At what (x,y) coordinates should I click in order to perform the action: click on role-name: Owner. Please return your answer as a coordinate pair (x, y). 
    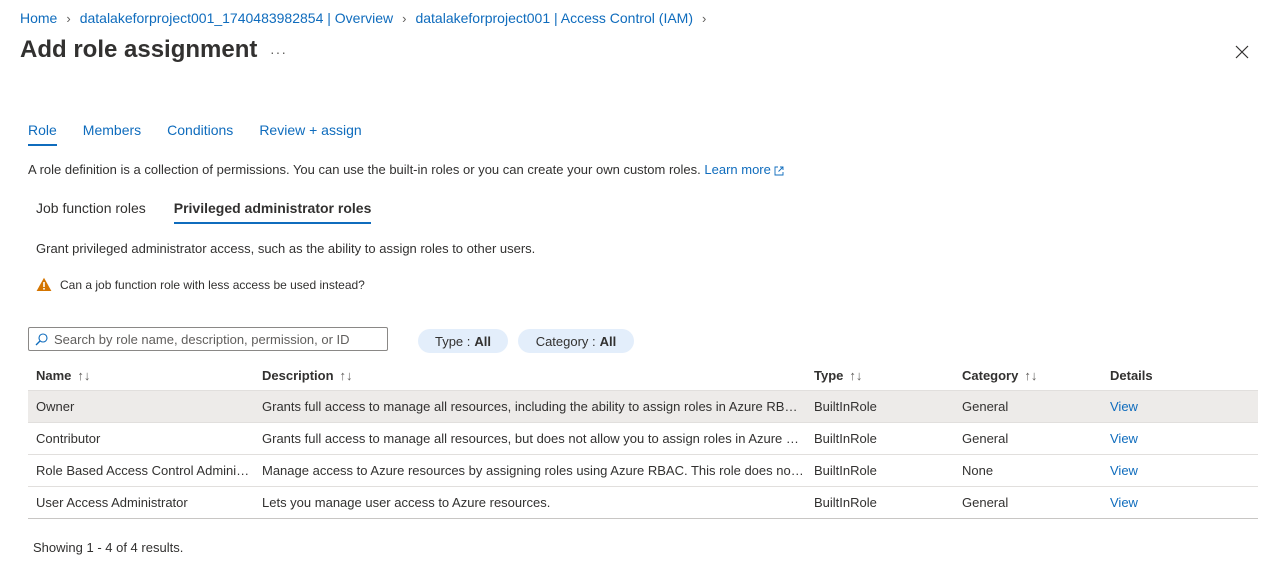
    Looking at the image, I should click on (141, 406).